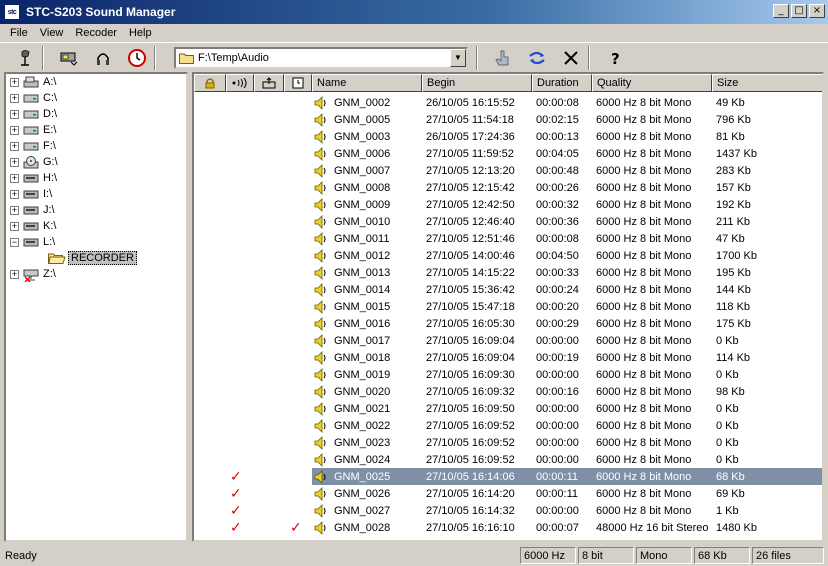 This screenshot has height=566, width=828. I want to click on maximize-button: □, so click(799, 11).